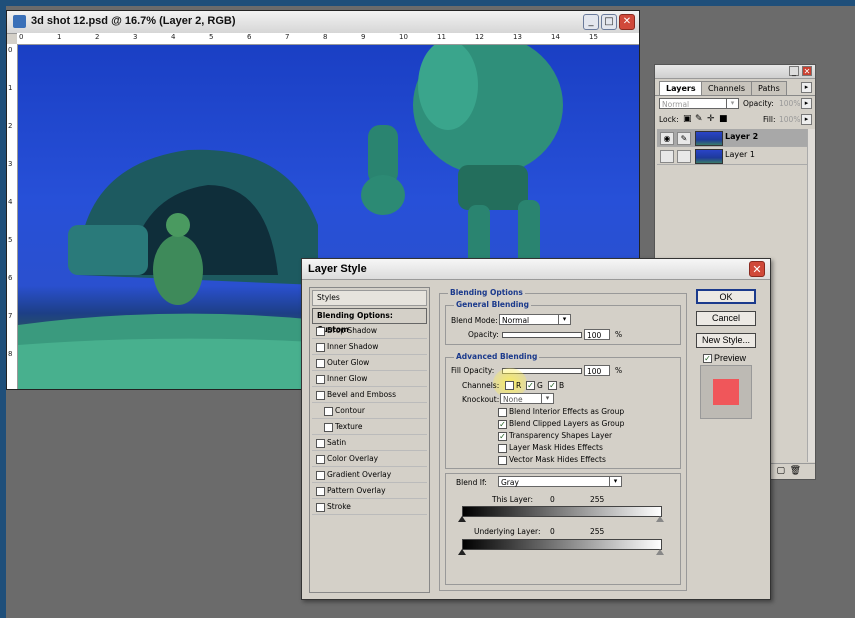  I want to click on style-stroke: Stroke, so click(369, 507).